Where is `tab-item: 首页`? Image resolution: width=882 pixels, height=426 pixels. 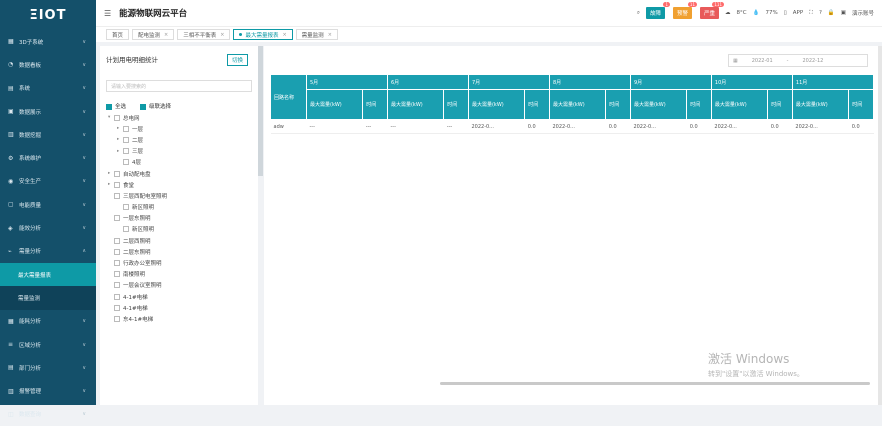
tab-item: 首页 is located at coordinates (118, 34).